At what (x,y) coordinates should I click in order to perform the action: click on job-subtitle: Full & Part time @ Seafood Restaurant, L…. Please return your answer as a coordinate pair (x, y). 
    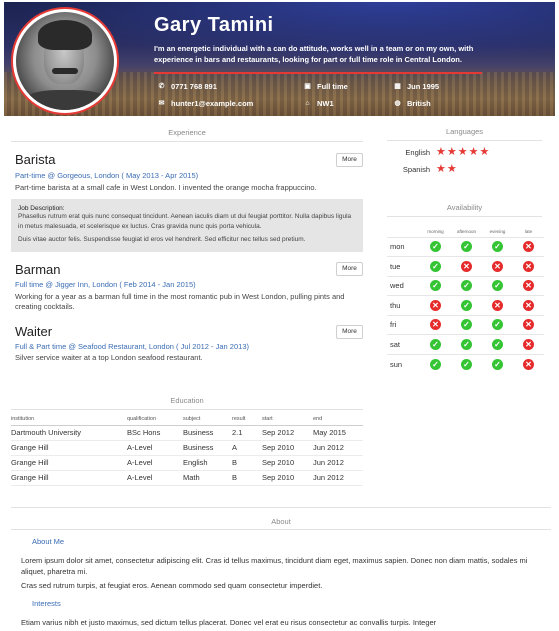
    Looking at the image, I should click on (132, 346).